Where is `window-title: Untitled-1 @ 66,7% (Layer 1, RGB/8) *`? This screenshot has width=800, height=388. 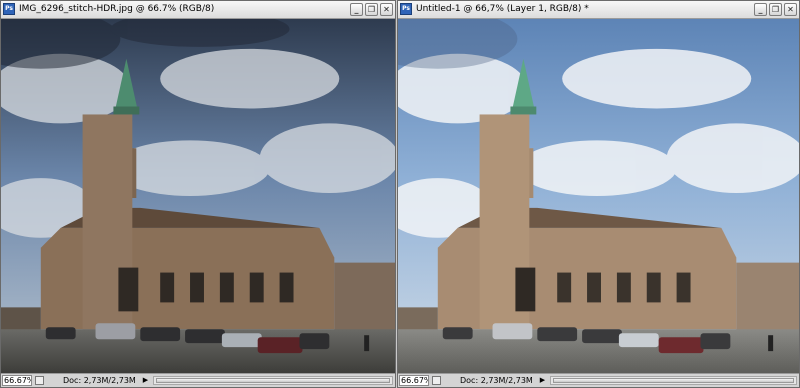 window-title: Untitled-1 @ 66,7% (Layer 1, RGB/8) * is located at coordinates (502, 9).